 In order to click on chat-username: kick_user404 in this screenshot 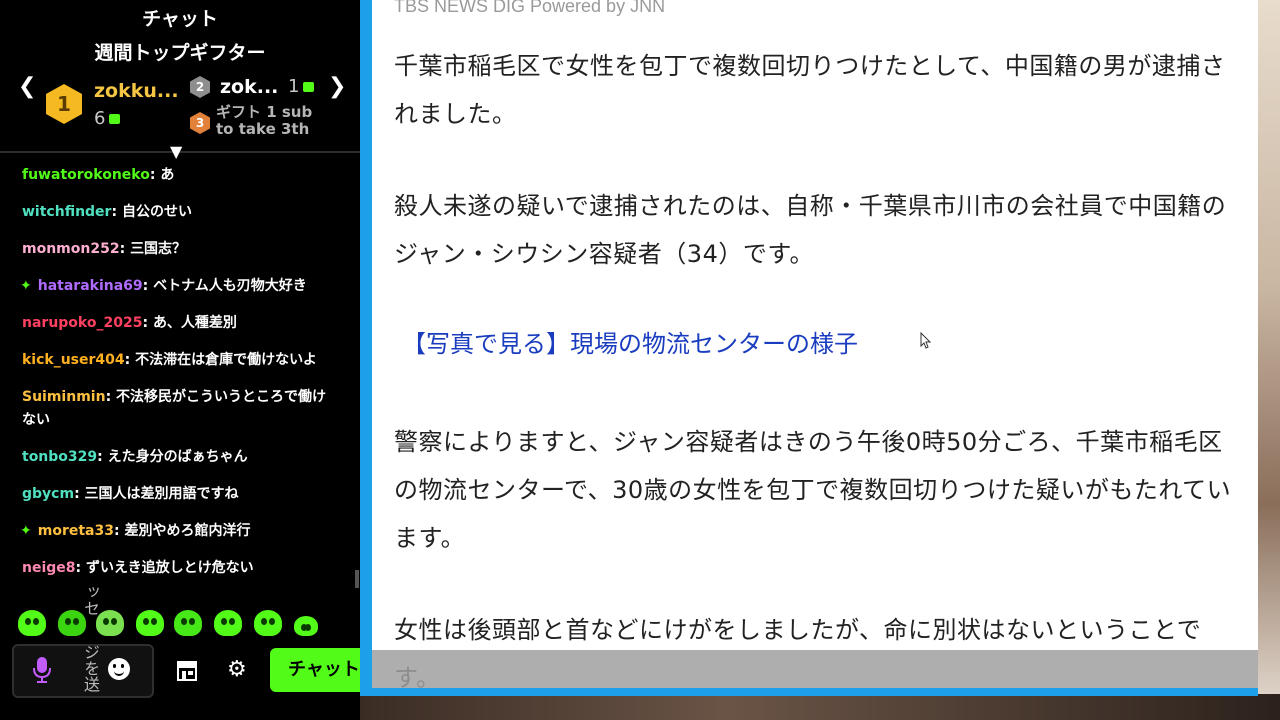, I will do `click(73, 360)`.